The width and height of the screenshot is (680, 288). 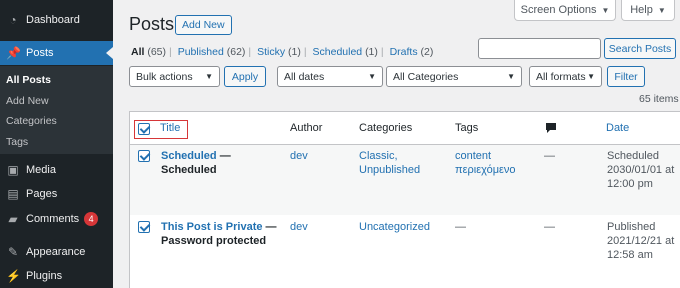 I want to click on sidebar-item-label: Comments, so click(x=53, y=219).